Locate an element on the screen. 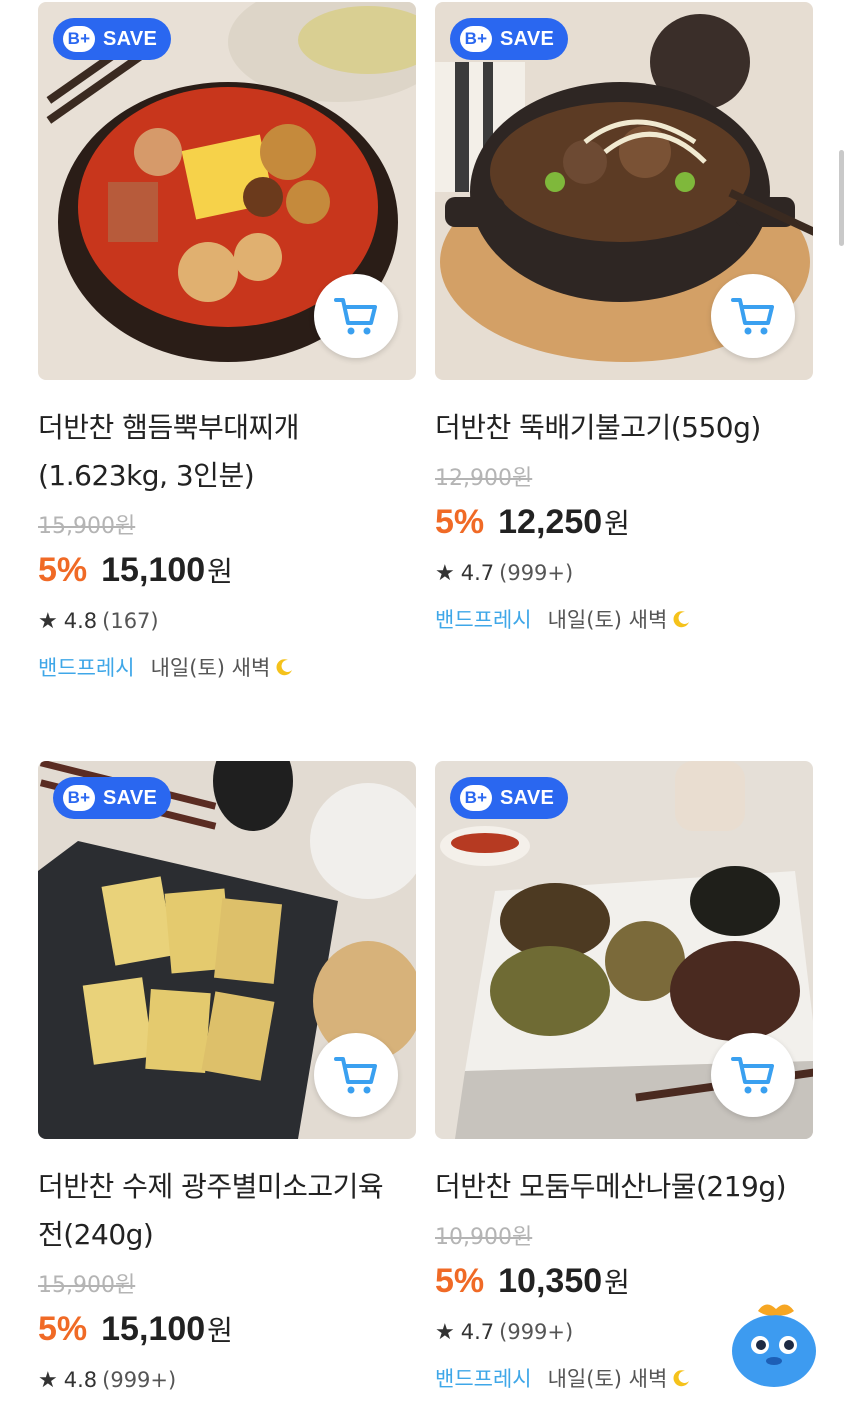 Image resolution: width=850 pixels, height=1405 pixels. price-row: 5% 12,250 원 is located at coordinates (624, 524).